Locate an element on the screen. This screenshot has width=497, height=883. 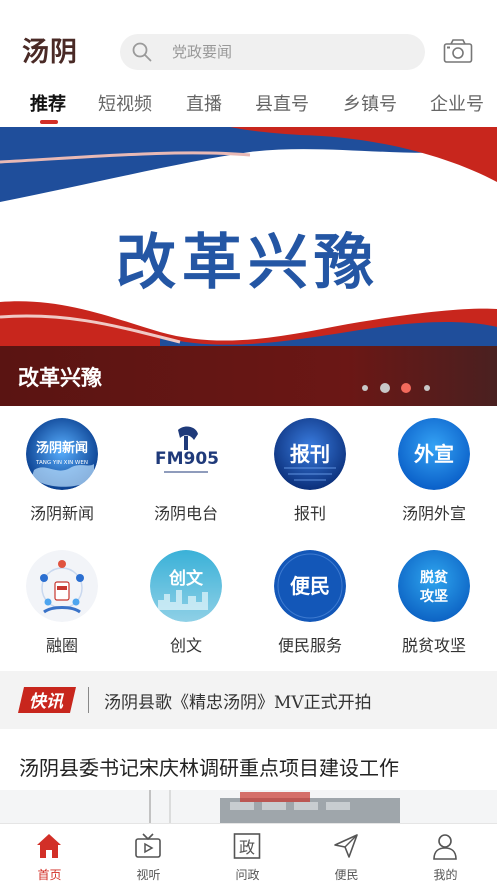
nav-mine: 我的 is located at coordinates (445, 853).